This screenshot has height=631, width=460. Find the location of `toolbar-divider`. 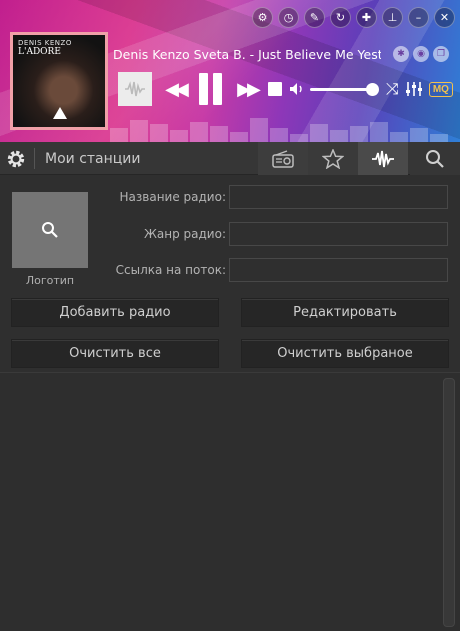

toolbar-divider is located at coordinates (34, 158).